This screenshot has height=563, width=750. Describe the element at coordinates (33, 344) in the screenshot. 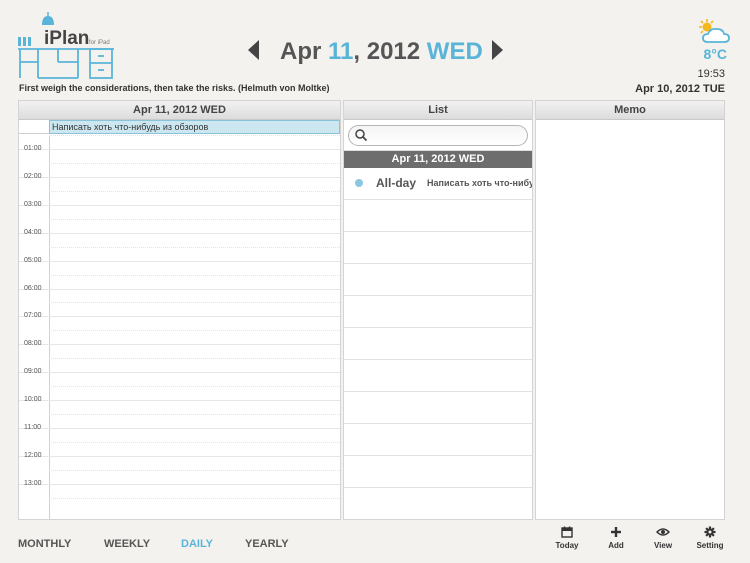

I see `hour-label: 08:00` at that location.